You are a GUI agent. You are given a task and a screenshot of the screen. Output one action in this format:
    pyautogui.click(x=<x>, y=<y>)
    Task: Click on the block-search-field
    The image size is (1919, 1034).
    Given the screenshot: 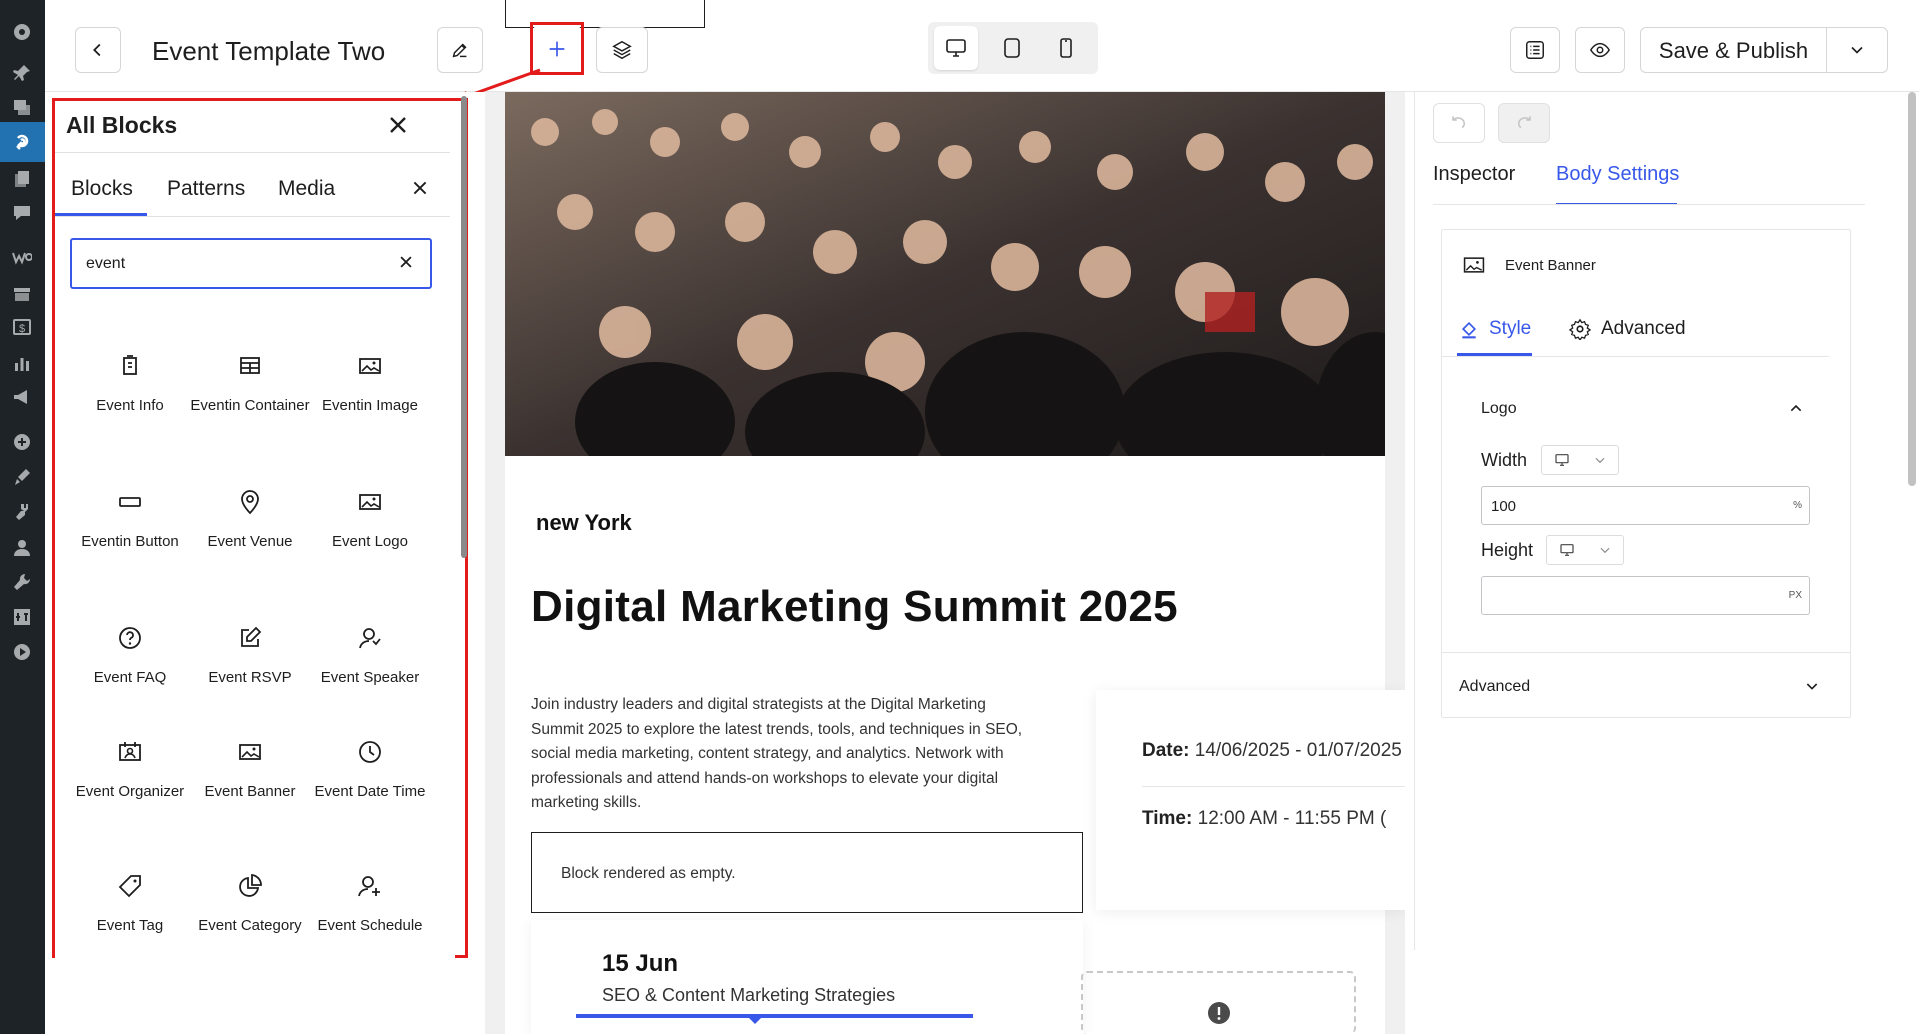 What is the action you would take?
    pyautogui.click(x=251, y=263)
    